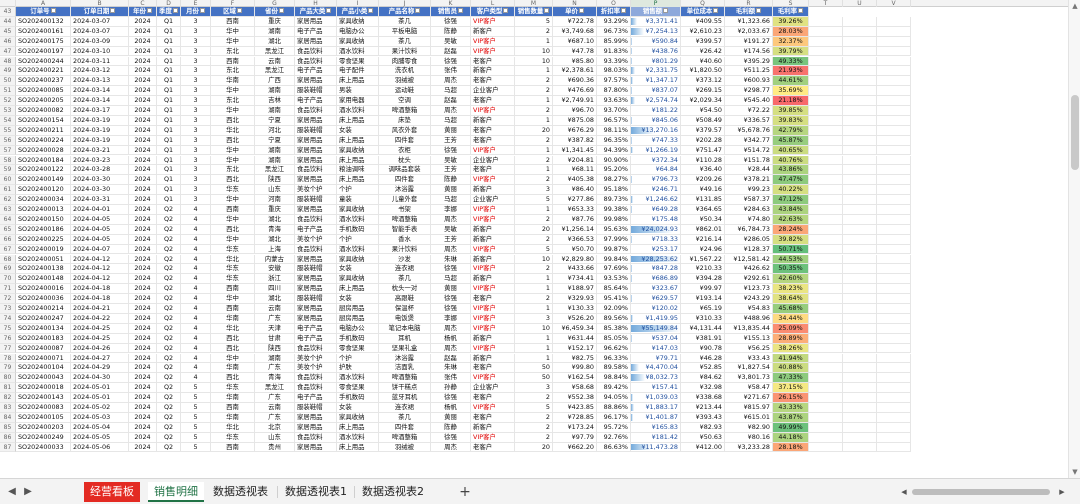 Image resolution: width=1080 pixels, height=504 pixels. What do you see at coordinates (451, 408) in the screenshot?
I see `table-cell: 杨帆` at bounding box center [451, 408].